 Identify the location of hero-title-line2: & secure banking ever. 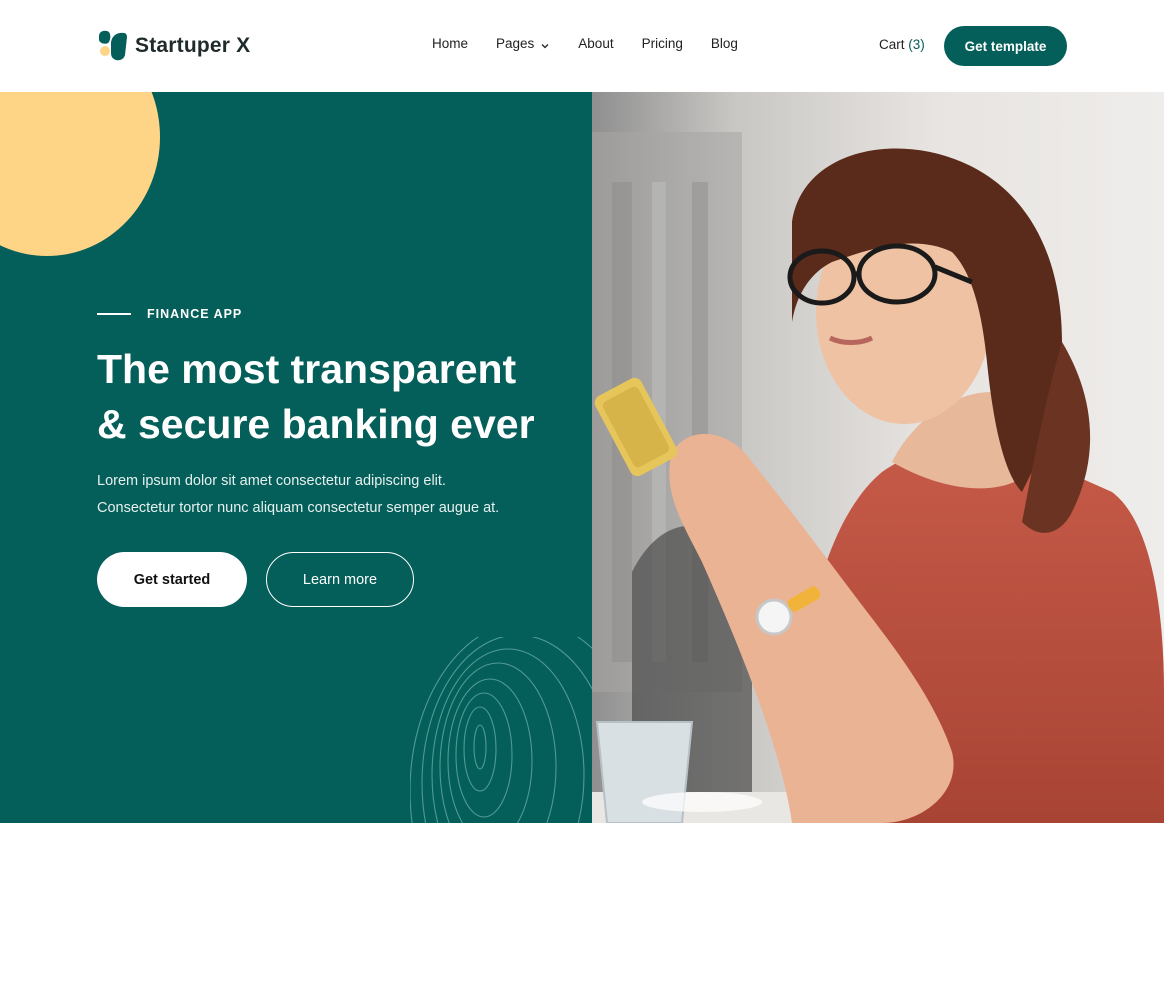
(316, 424).